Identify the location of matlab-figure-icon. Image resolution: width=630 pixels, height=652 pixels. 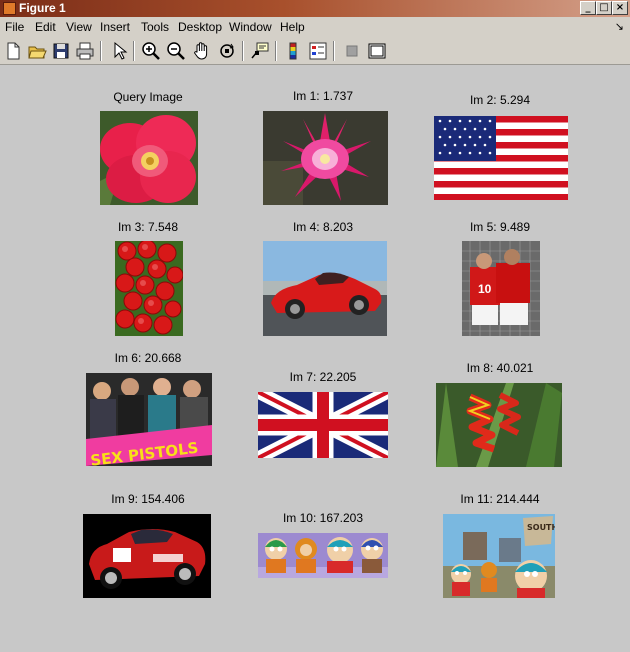
(9, 8).